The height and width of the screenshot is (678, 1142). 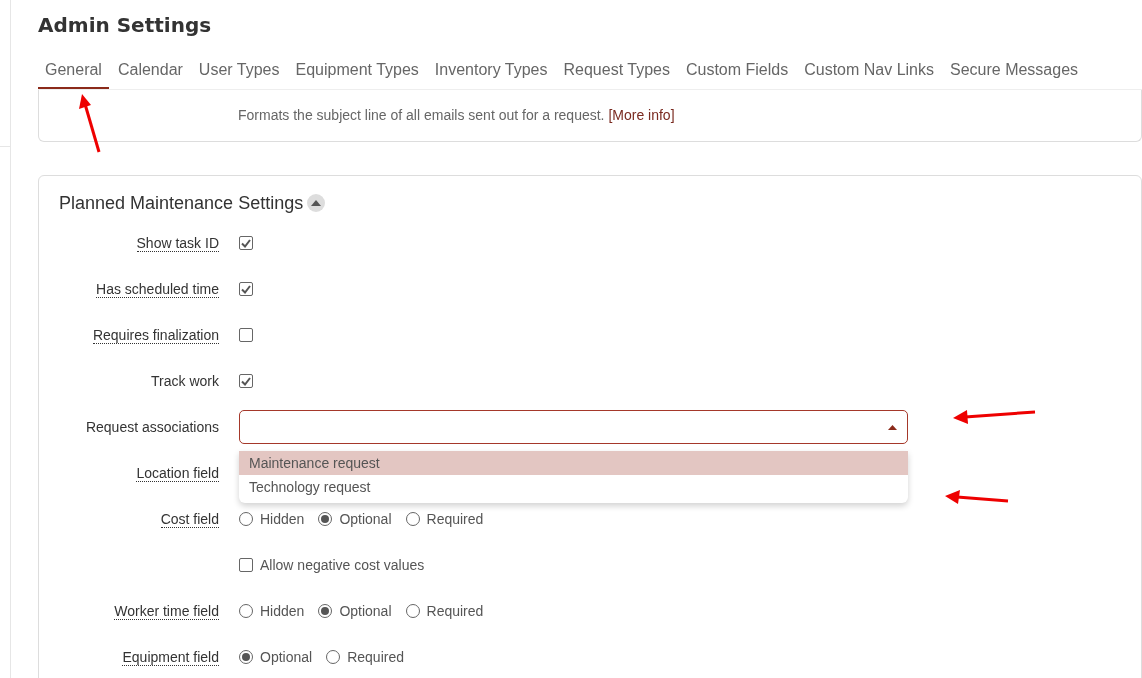 I want to click on field-label: Request associations, so click(x=152, y=426).